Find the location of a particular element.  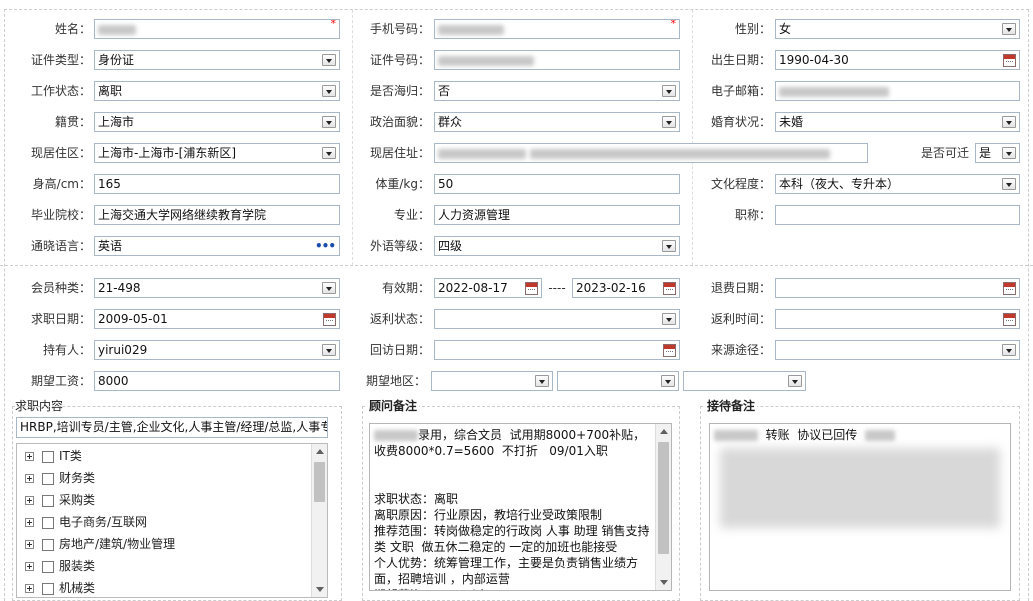

political-select: 群众 is located at coordinates (557, 122).